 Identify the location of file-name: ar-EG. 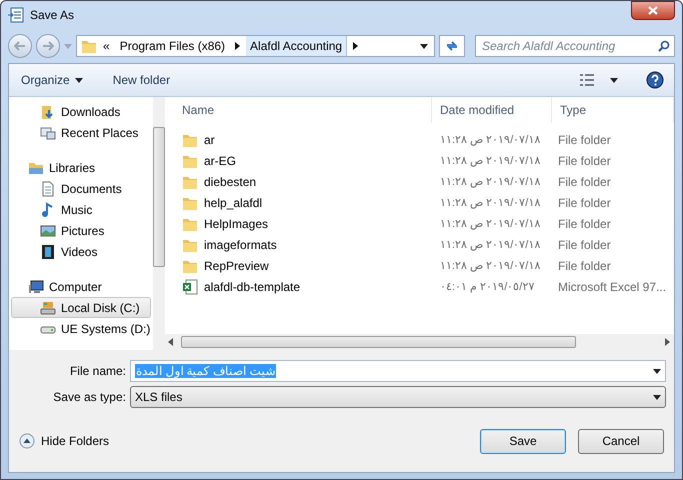
(307, 160).